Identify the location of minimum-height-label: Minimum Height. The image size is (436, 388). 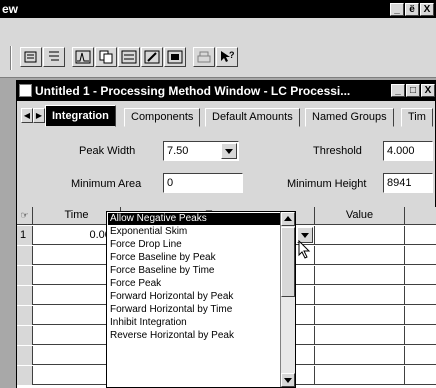
(327, 184).